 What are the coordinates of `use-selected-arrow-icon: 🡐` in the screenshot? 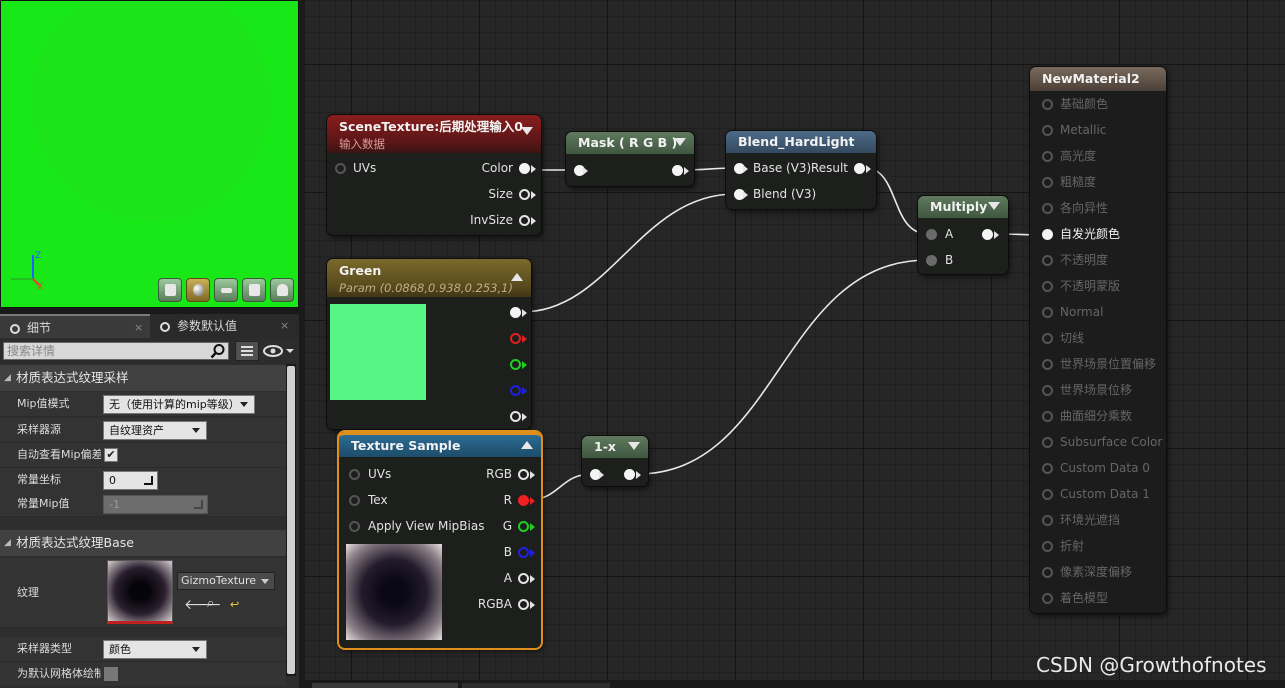 It's located at (203, 604).